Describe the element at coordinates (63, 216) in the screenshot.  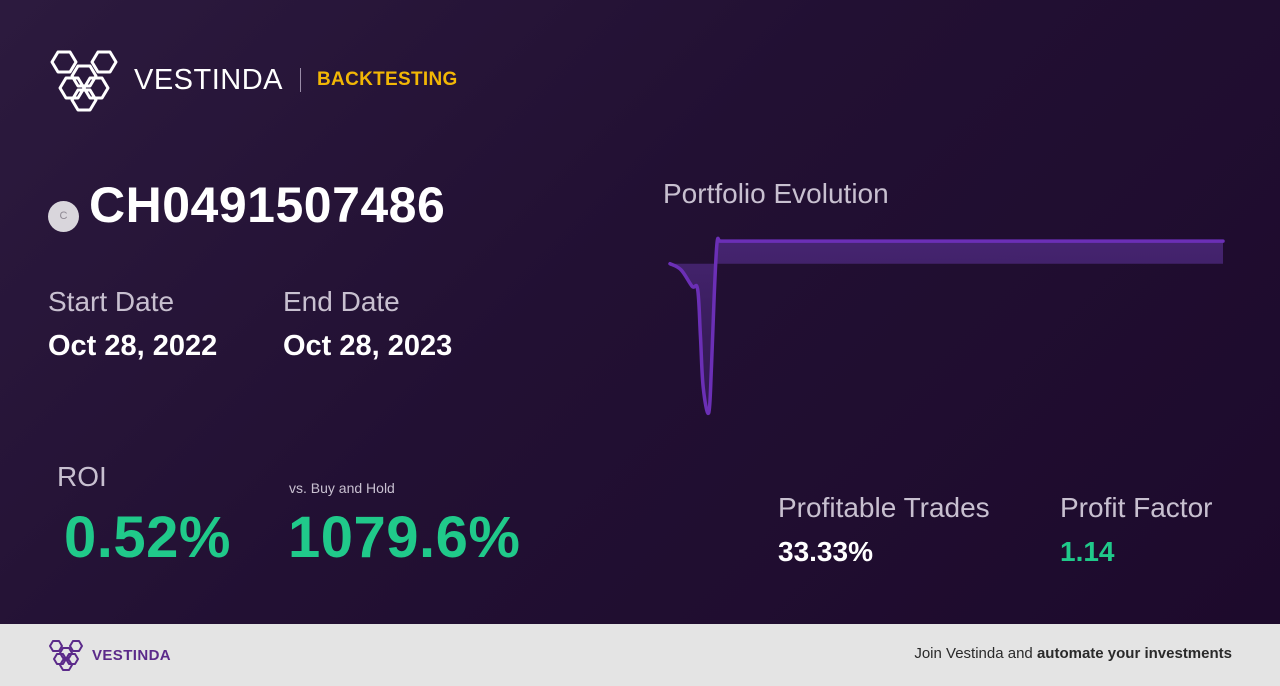
I see `coin-icon: C` at that location.